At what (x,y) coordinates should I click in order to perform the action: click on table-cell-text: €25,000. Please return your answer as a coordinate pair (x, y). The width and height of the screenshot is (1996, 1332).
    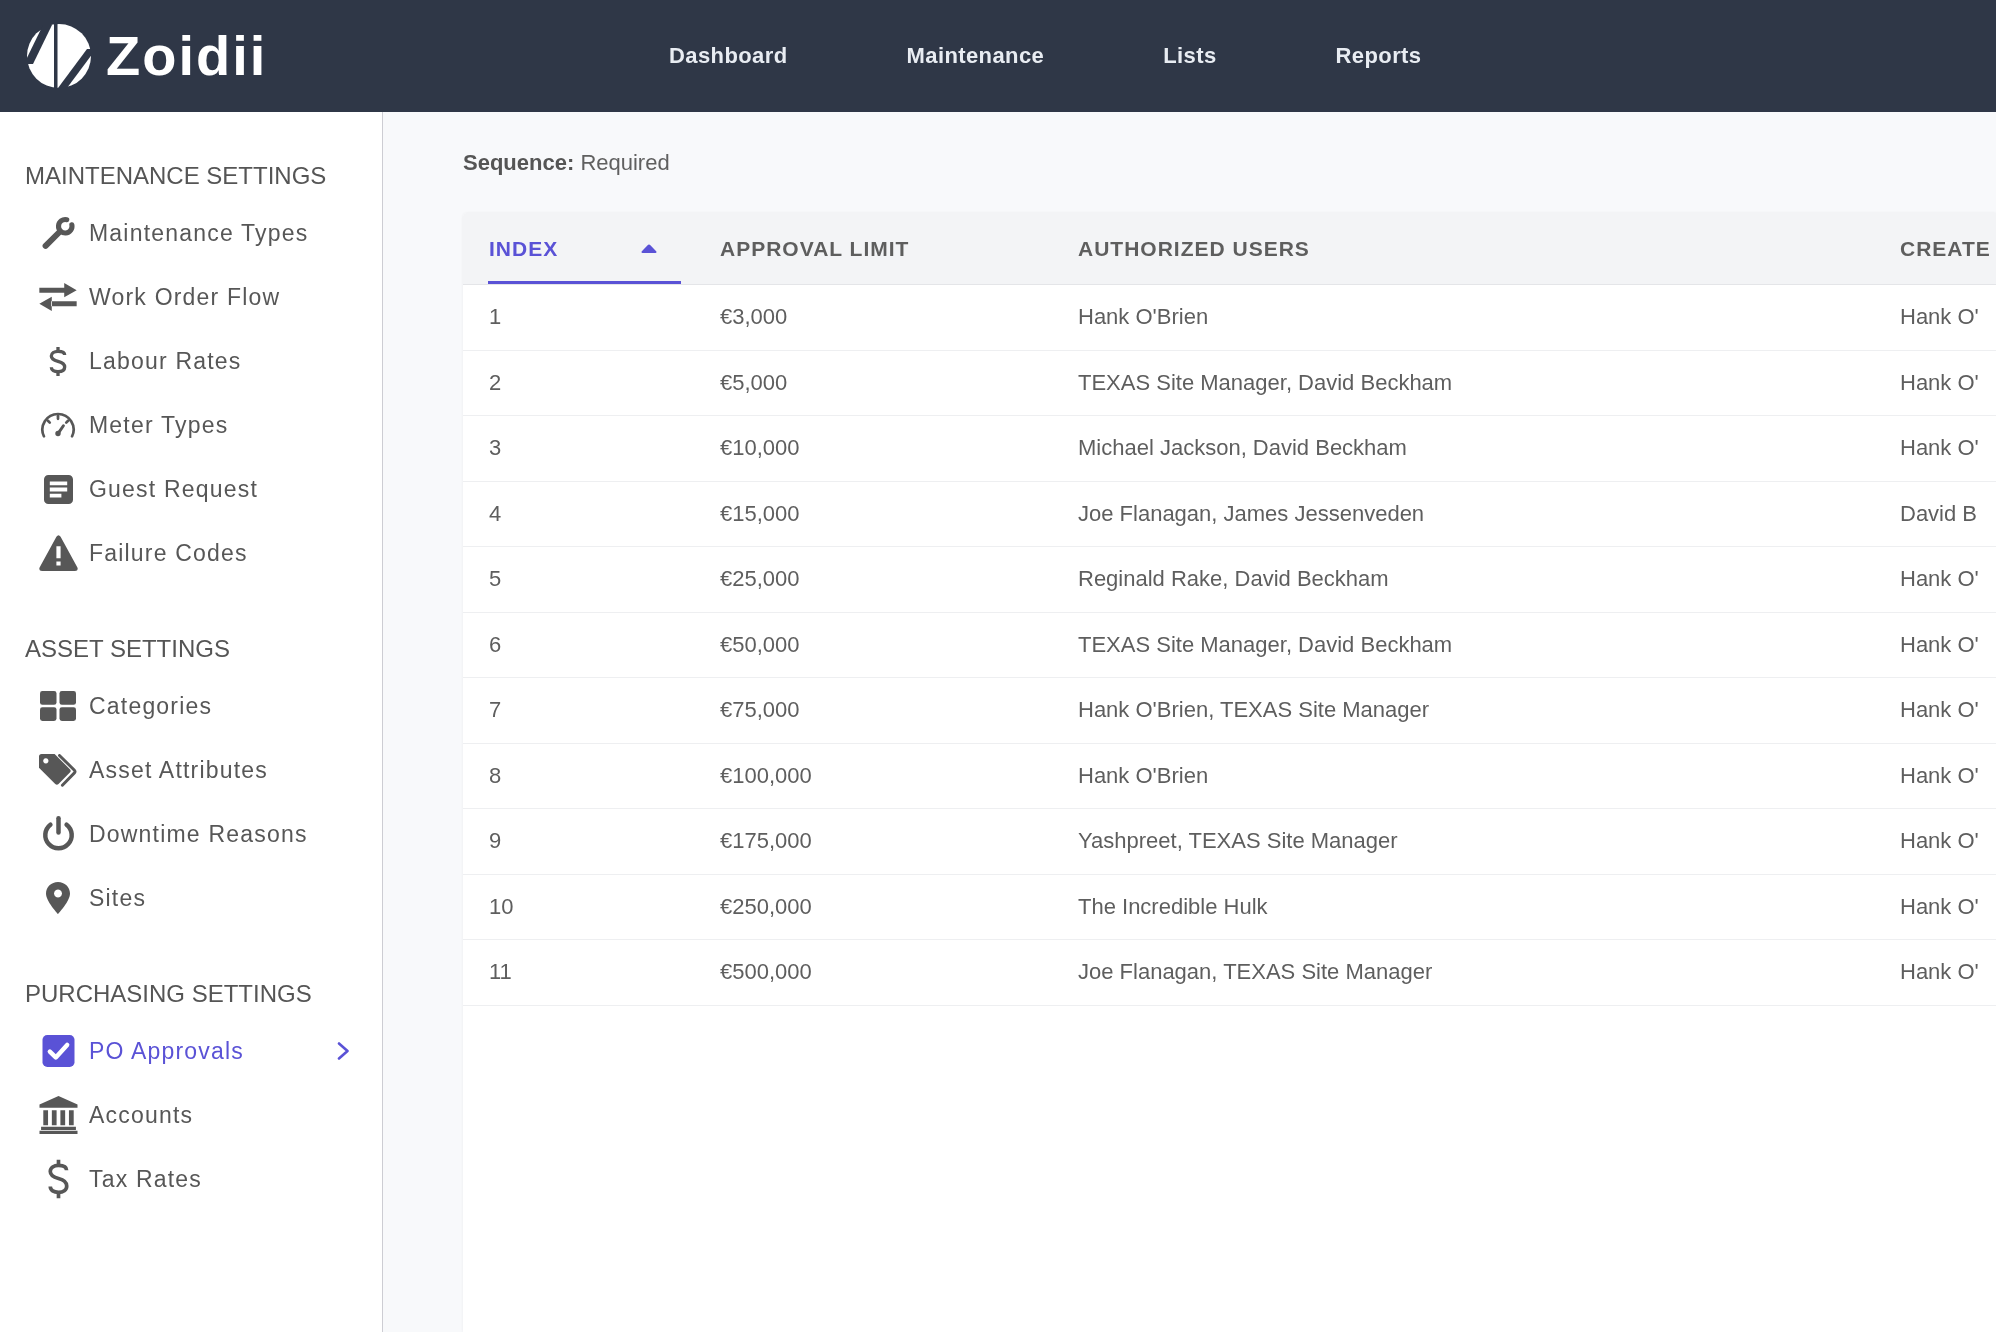
    Looking at the image, I should click on (760, 579).